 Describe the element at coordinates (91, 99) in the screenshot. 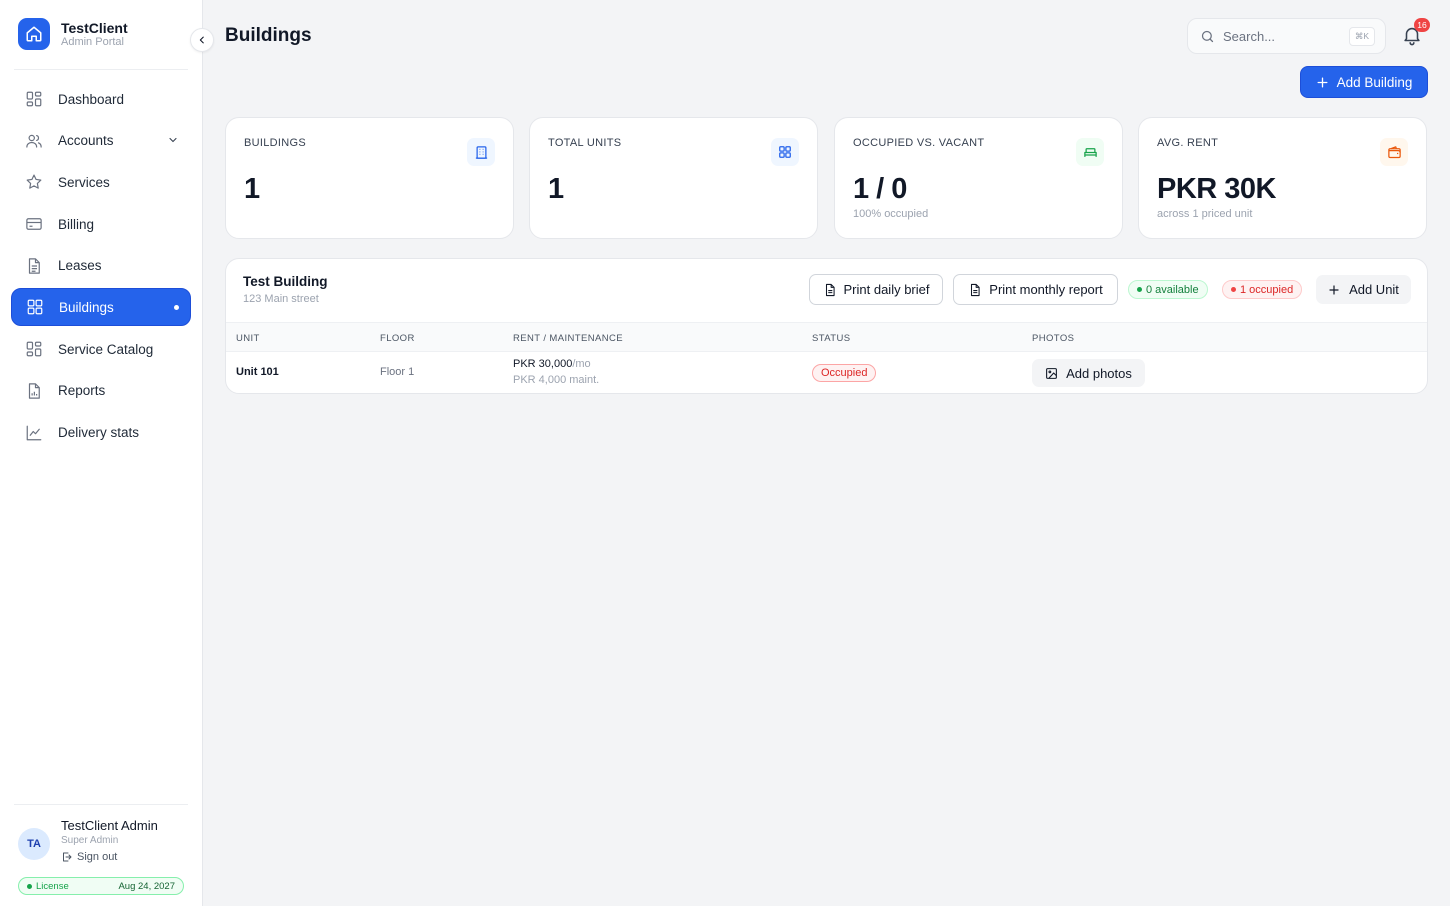

I see `sidebar-item-label: Dashboard` at that location.